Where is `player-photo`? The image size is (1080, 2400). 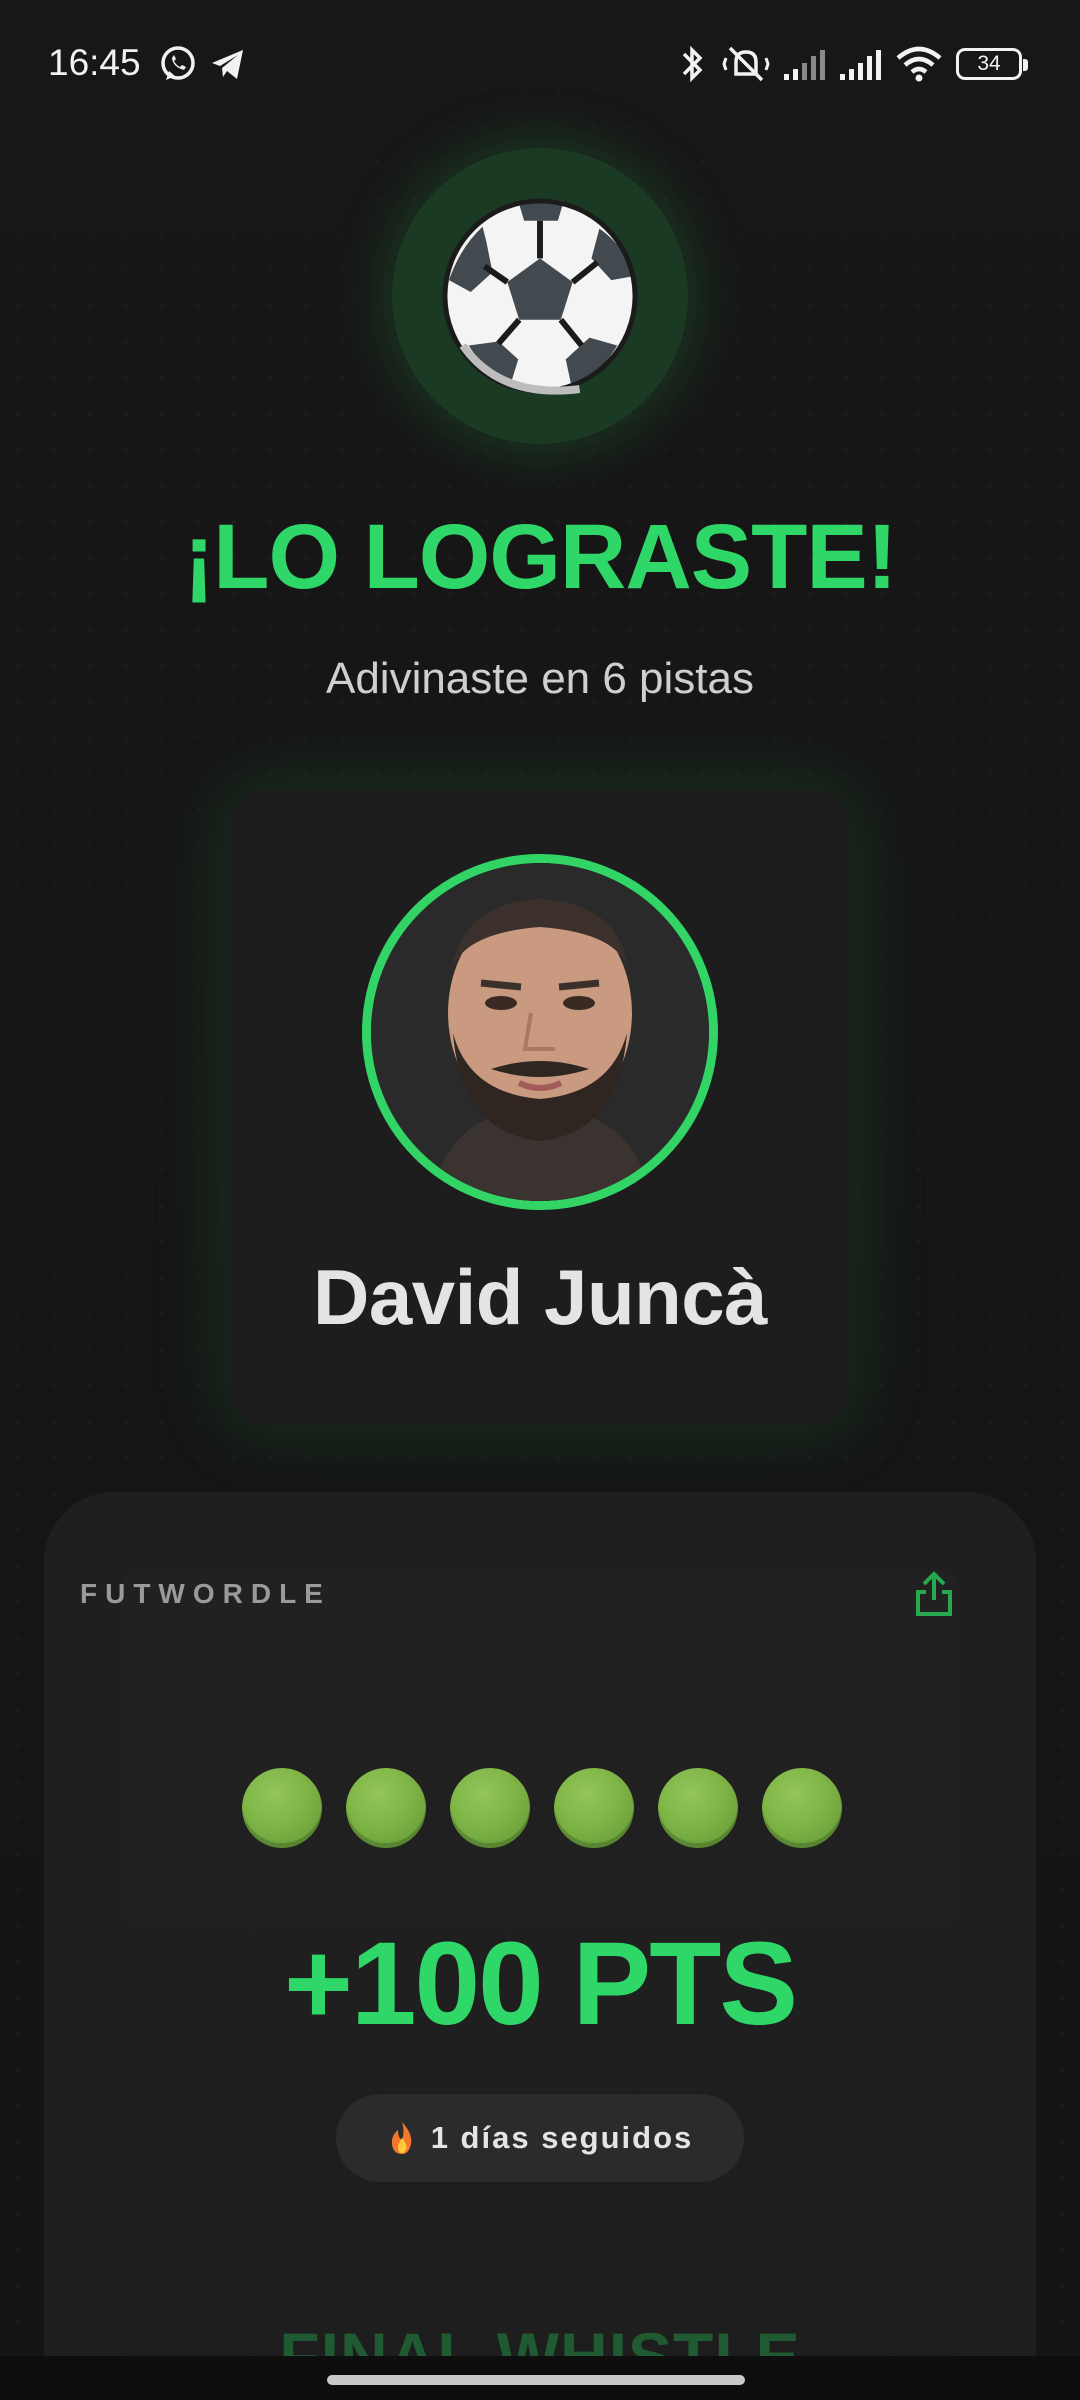 player-photo is located at coordinates (540, 1032).